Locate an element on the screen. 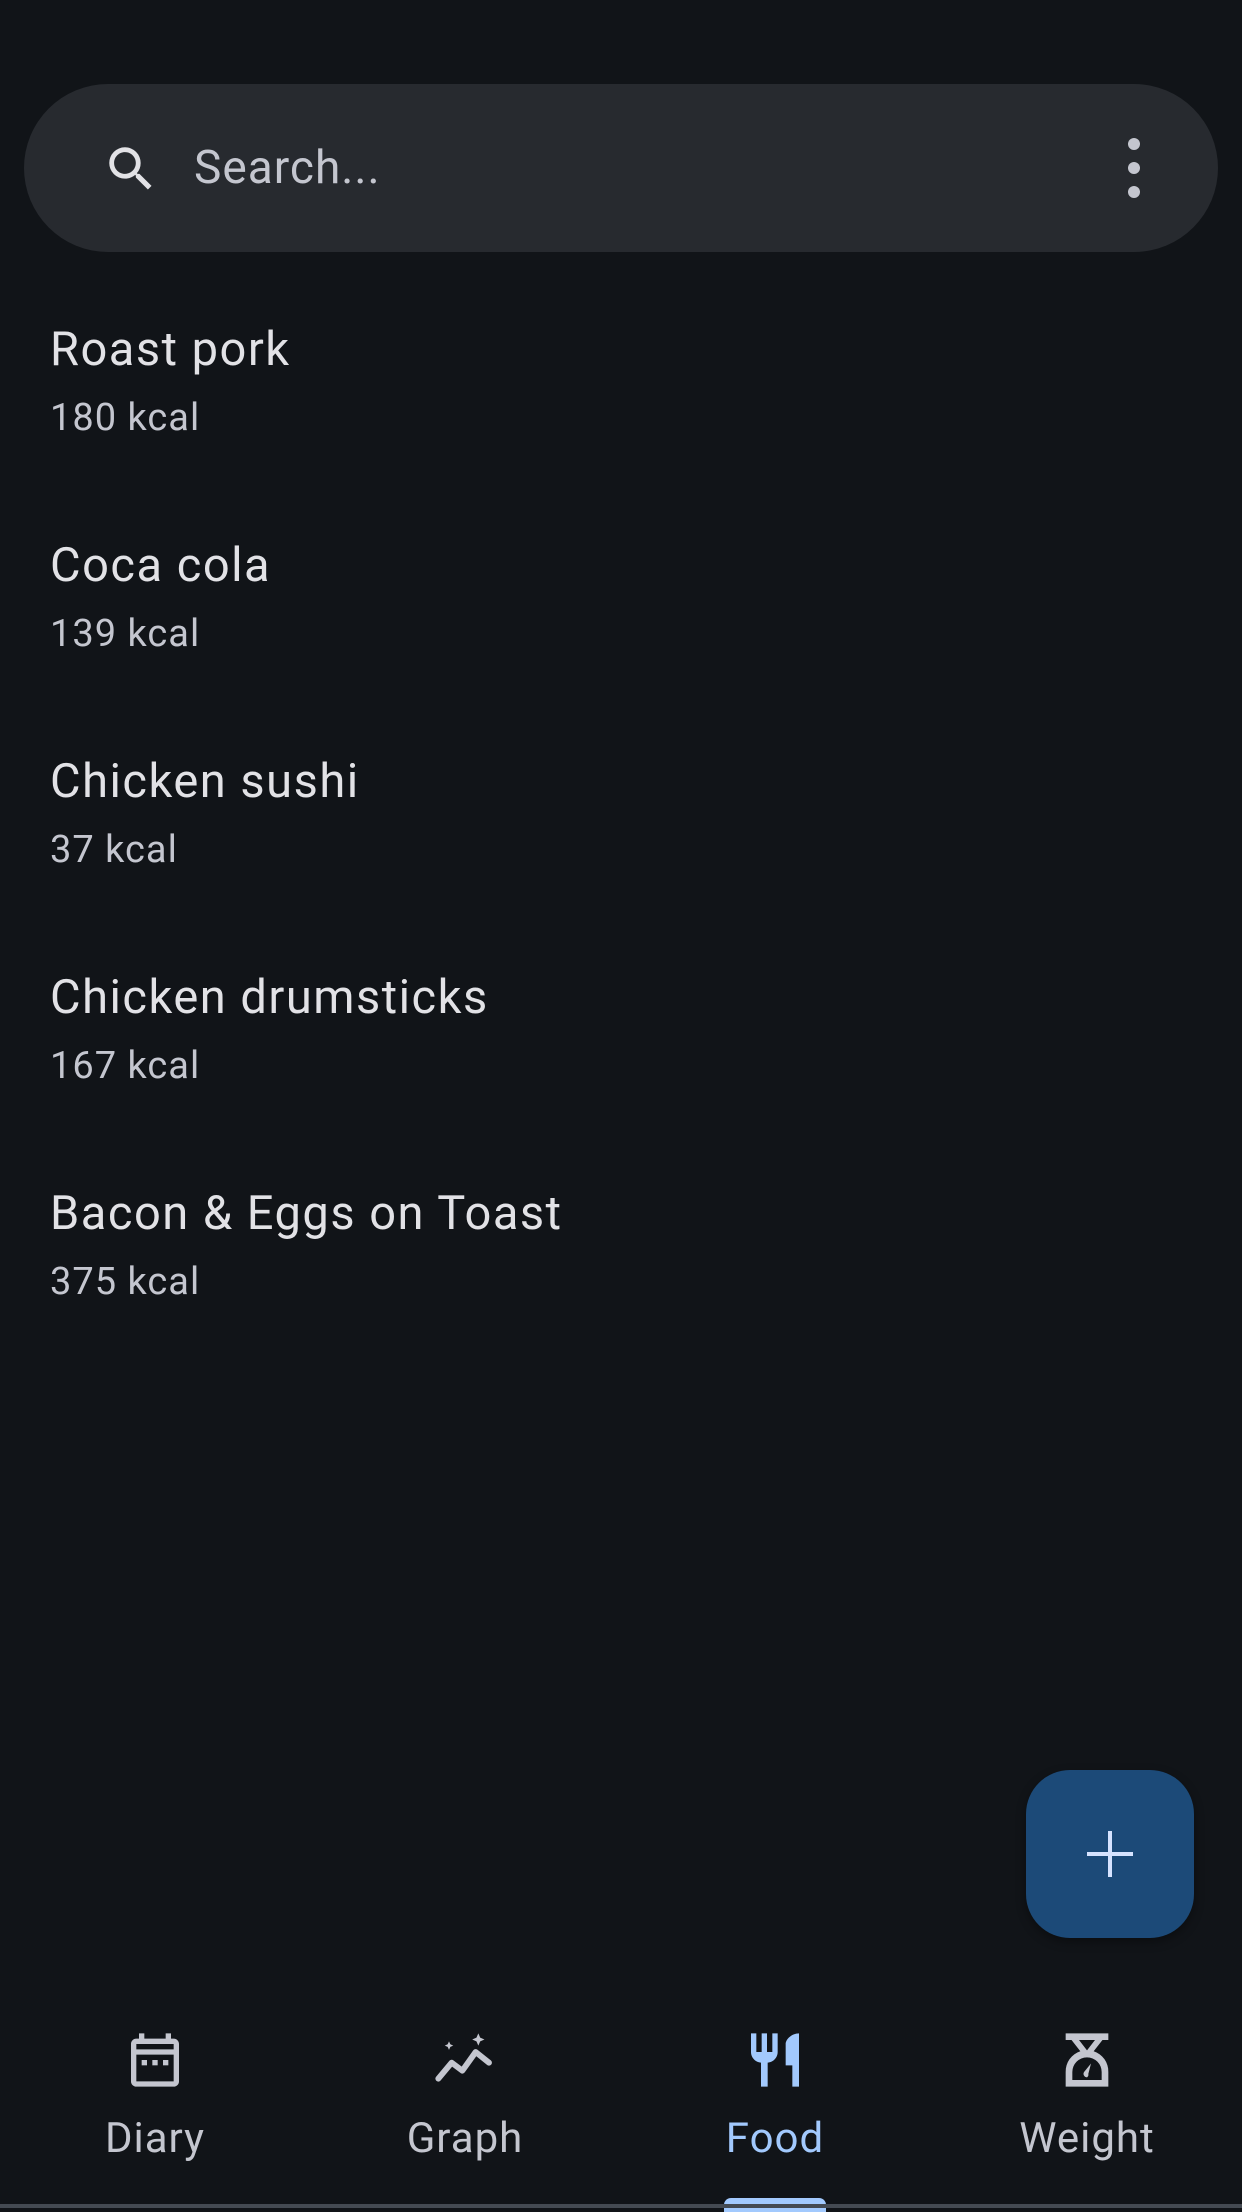 This screenshot has height=2212, width=1242. search-bar is located at coordinates (621, 168).